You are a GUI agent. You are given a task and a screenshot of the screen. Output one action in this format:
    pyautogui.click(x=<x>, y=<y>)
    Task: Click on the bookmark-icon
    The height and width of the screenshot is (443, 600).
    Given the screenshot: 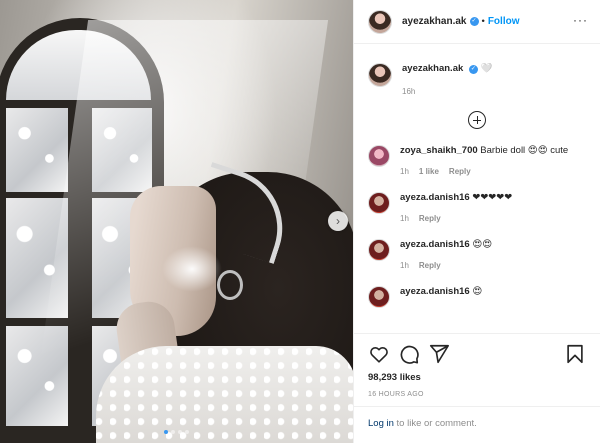 What is the action you would take?
    pyautogui.click(x=575, y=354)
    